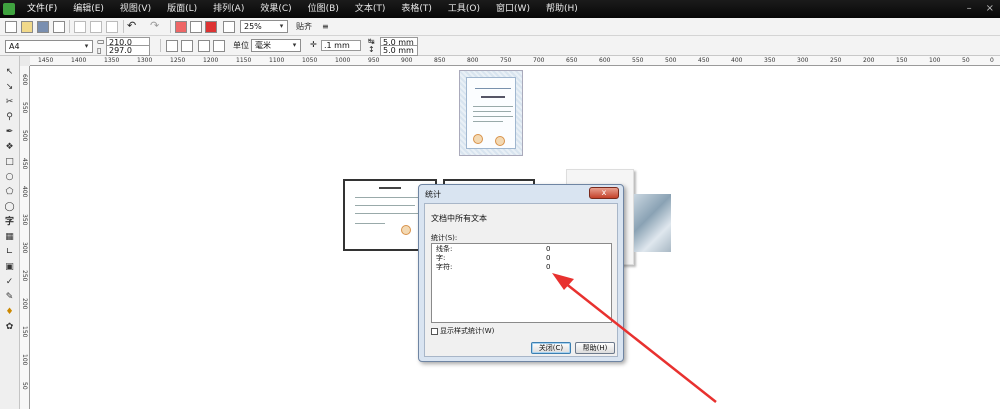 The image size is (1000, 409). What do you see at coordinates (211, 27) in the screenshot?
I see `application-launcher-icon` at bounding box center [211, 27].